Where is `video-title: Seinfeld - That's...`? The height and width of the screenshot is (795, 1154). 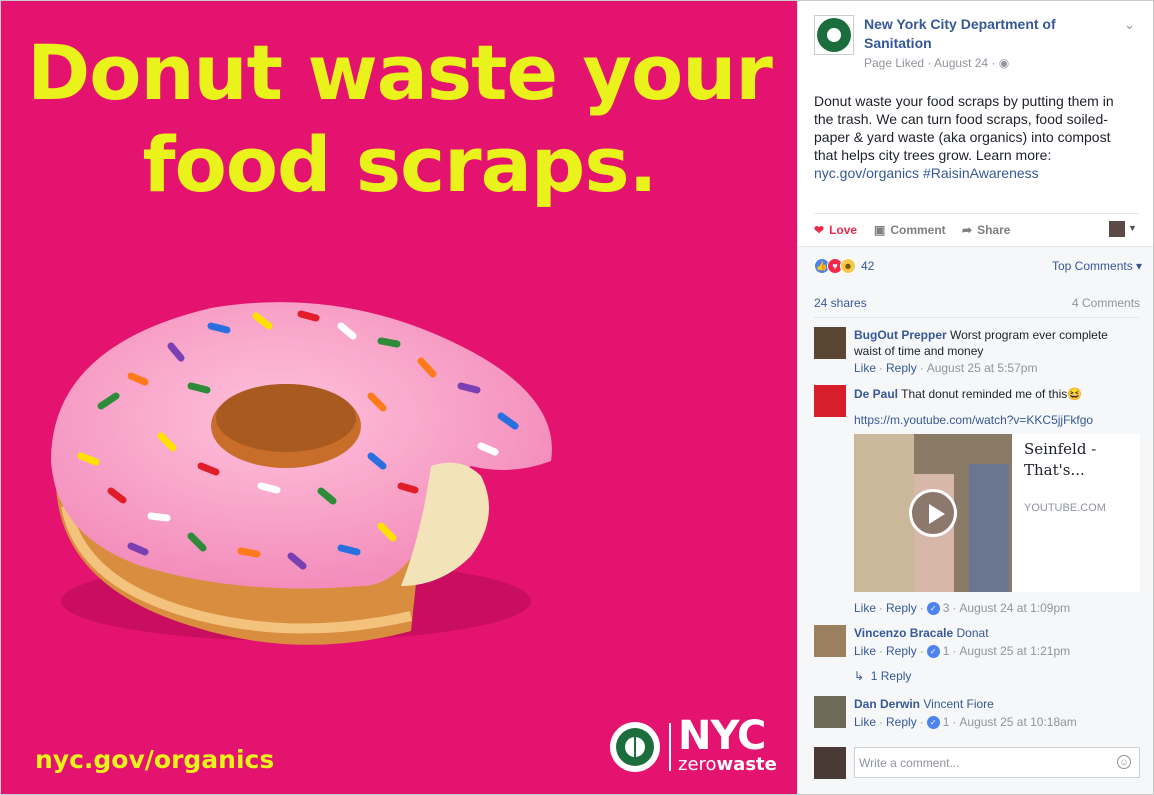
video-title: Seinfeld - That's... is located at coordinates (1079, 460).